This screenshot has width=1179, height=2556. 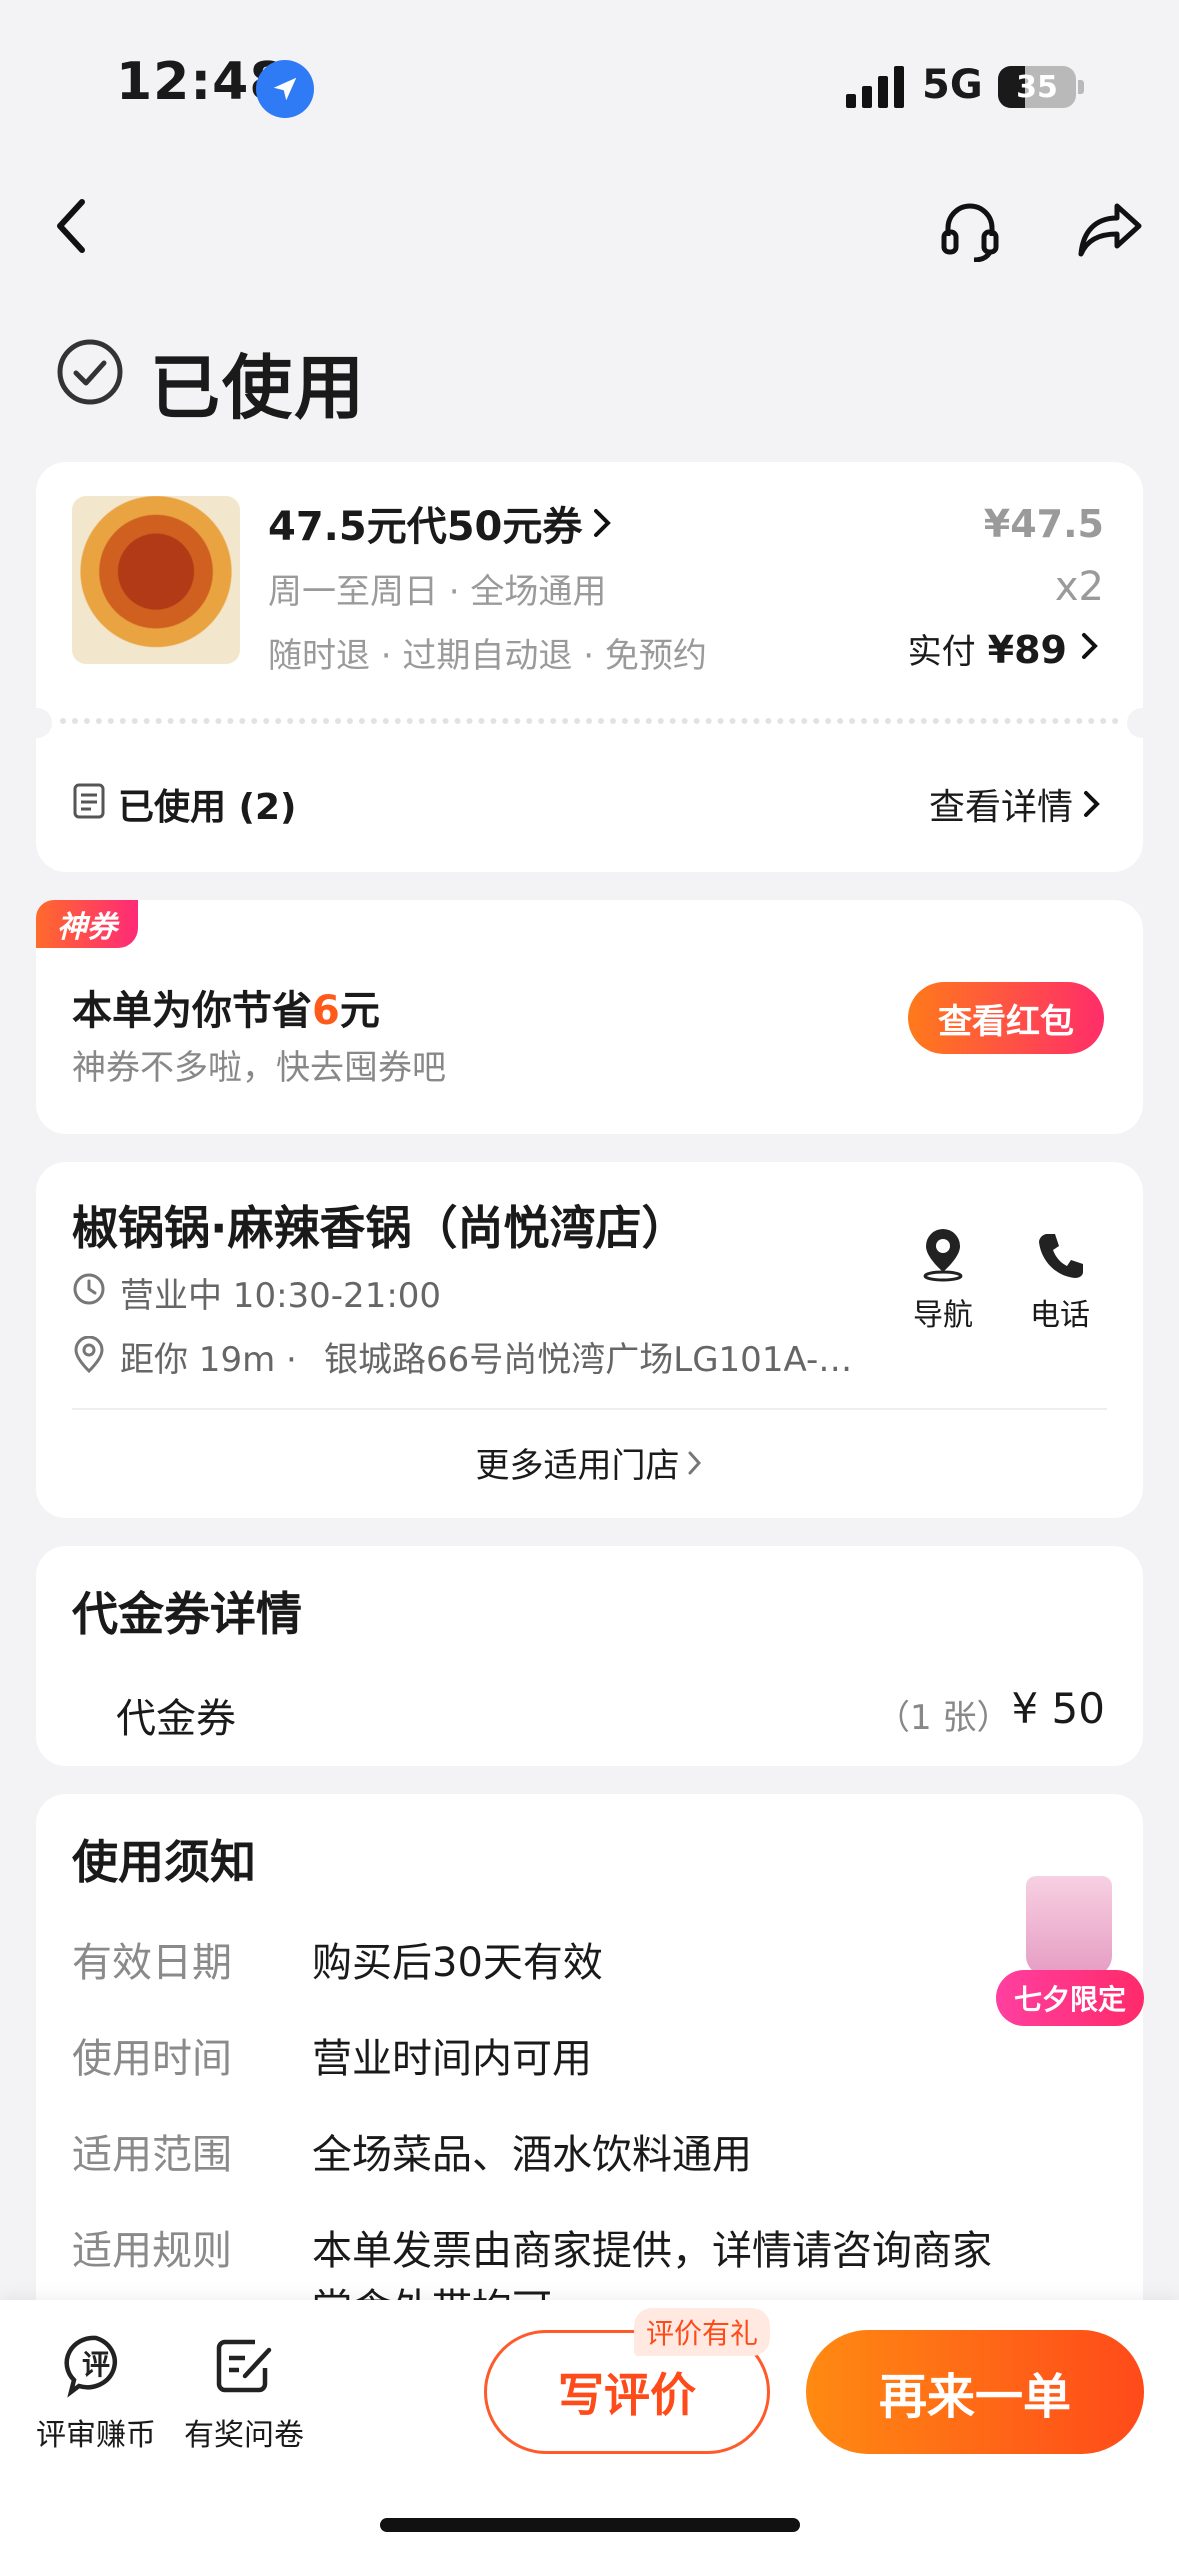 I want to click on navigate-label: 导航, so click(x=943, y=1315).